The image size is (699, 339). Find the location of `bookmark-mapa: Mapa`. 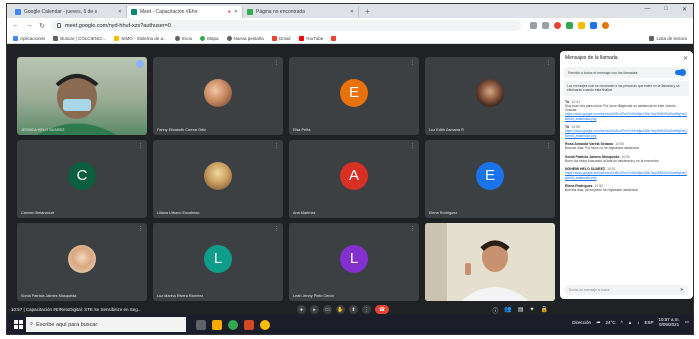

bookmark-mapa: Mapa is located at coordinates (209, 38).